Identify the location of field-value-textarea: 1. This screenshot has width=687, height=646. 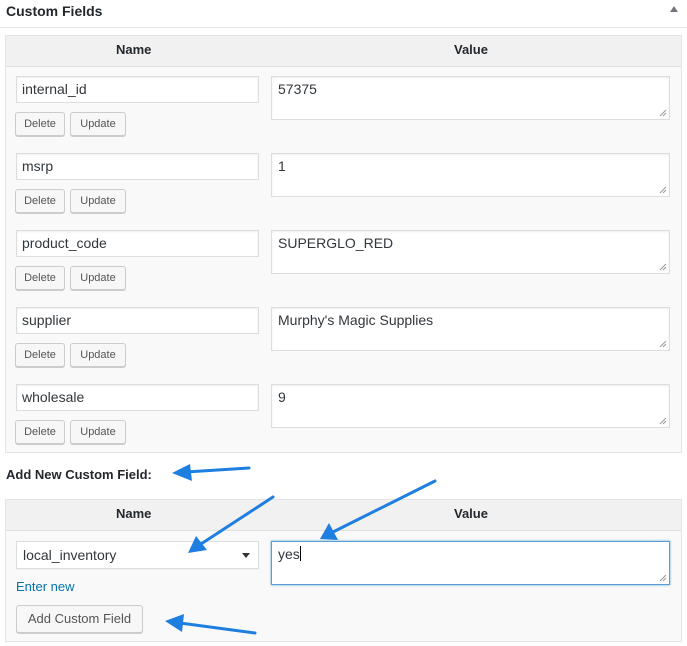
(470, 175).